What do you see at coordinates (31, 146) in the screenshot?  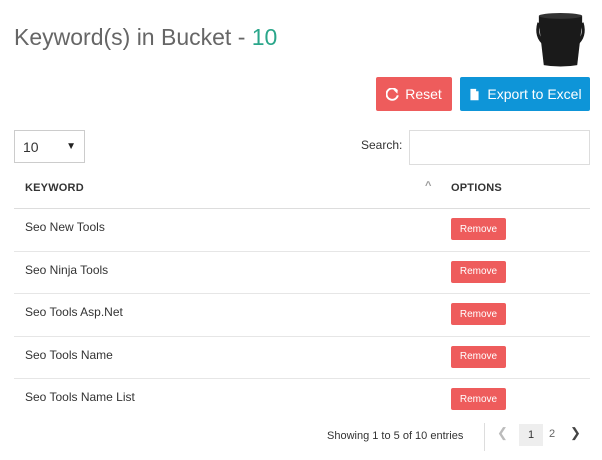 I see `page-size-value: 10` at bounding box center [31, 146].